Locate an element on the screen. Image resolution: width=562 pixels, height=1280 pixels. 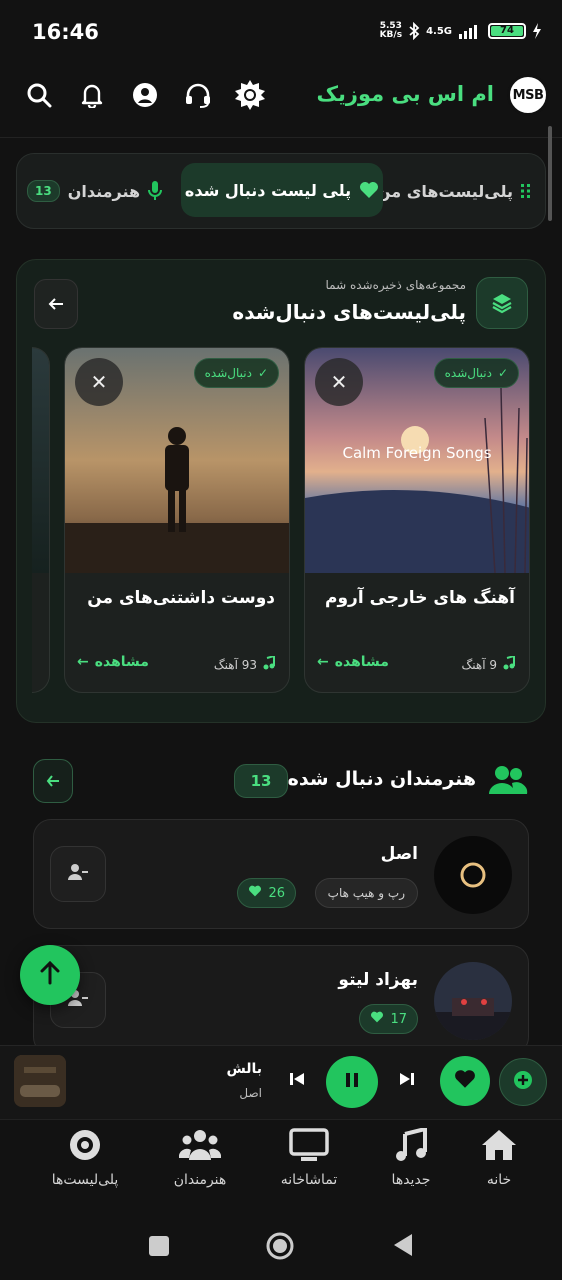
battery-level: 74 is located at coordinates (507, 31).